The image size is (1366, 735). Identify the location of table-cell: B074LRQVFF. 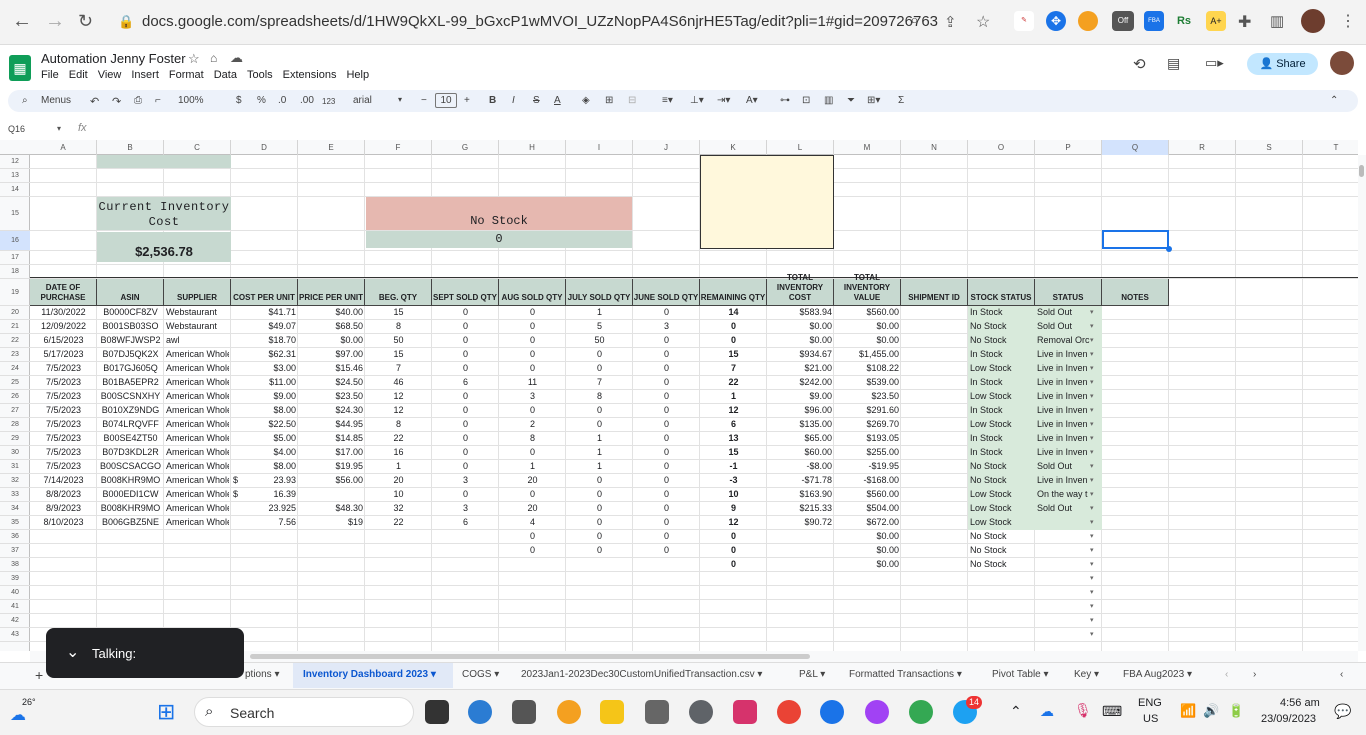
(130, 425).